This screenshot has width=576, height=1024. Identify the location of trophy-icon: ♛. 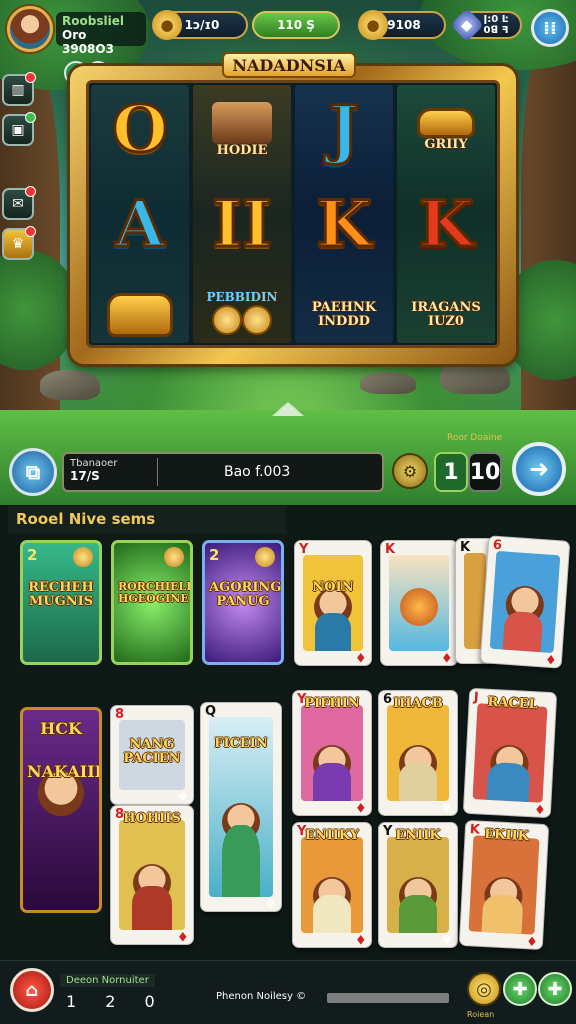
(18, 244).